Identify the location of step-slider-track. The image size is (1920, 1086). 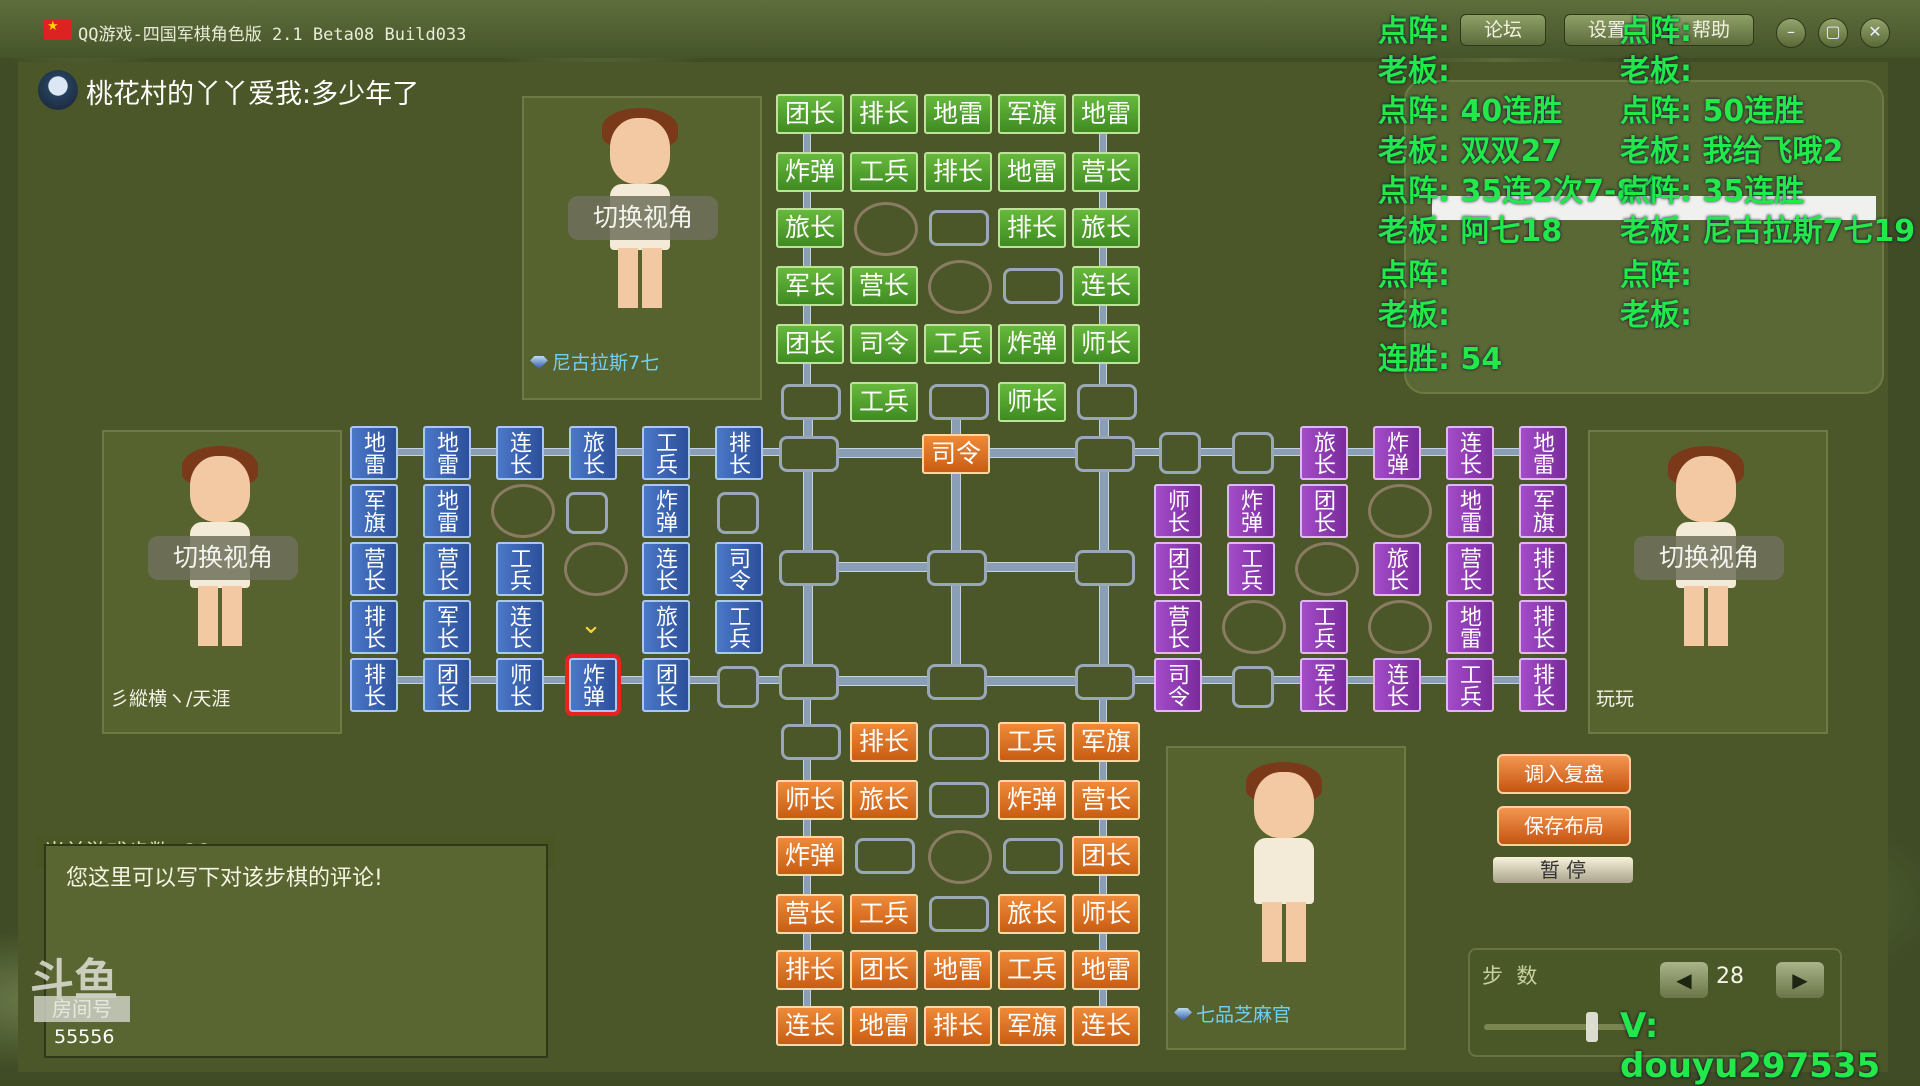
(1559, 1027).